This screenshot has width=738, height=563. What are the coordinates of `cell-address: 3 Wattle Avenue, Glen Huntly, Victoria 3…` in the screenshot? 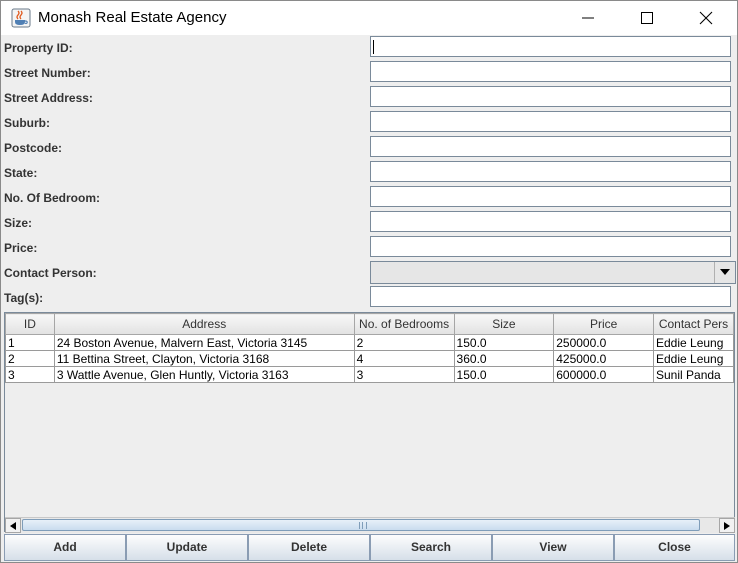 It's located at (204, 374).